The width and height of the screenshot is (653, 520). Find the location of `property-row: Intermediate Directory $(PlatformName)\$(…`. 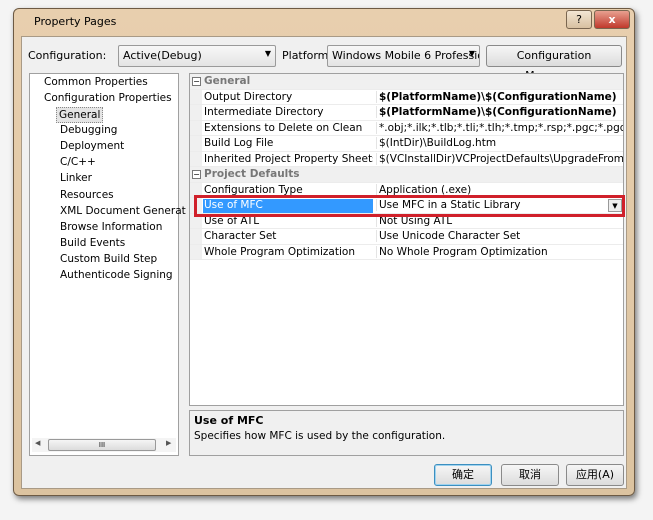

property-row: Intermediate Directory $(PlatformName)\$(… is located at coordinates (406, 113).